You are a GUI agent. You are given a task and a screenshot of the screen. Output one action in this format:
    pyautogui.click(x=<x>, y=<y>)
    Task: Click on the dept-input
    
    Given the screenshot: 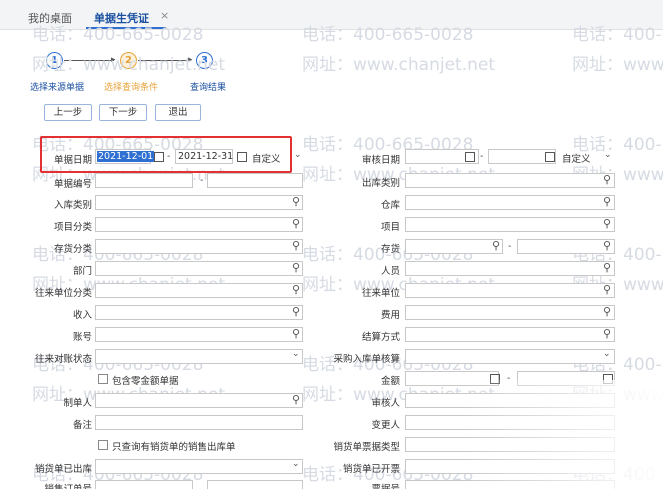 What is the action you would take?
    pyautogui.click(x=199, y=268)
    